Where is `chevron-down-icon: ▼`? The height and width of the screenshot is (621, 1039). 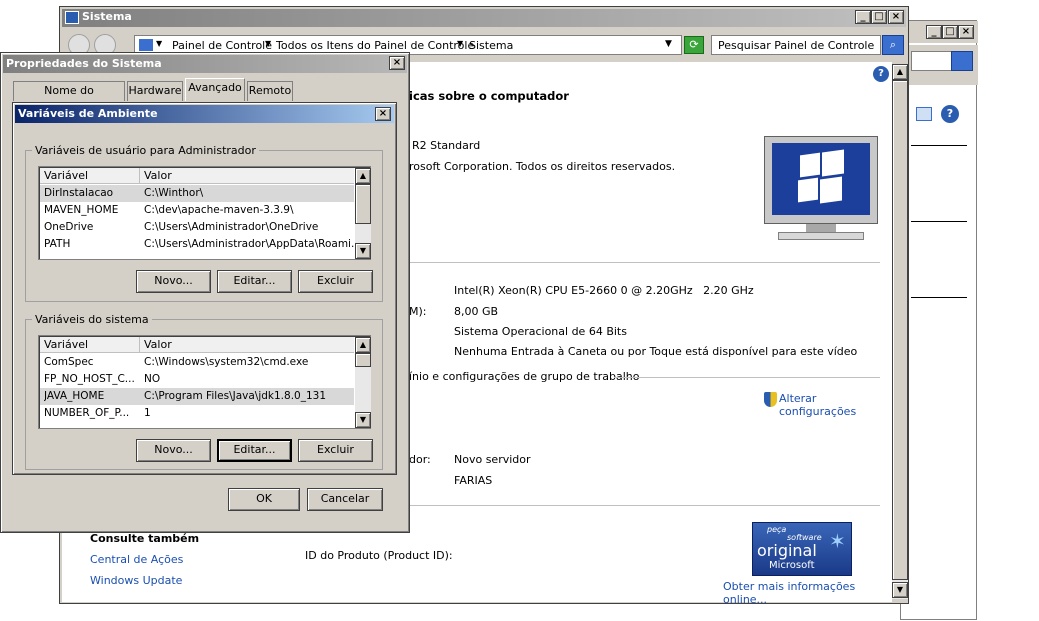 chevron-down-icon: ▼ is located at coordinates (668, 44).